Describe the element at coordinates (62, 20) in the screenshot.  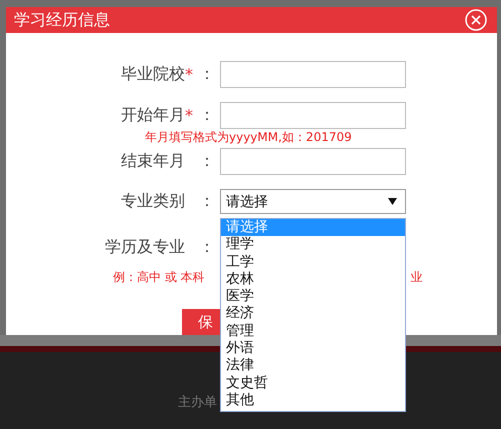
I see `dialog-title: 学习经历信息` at that location.